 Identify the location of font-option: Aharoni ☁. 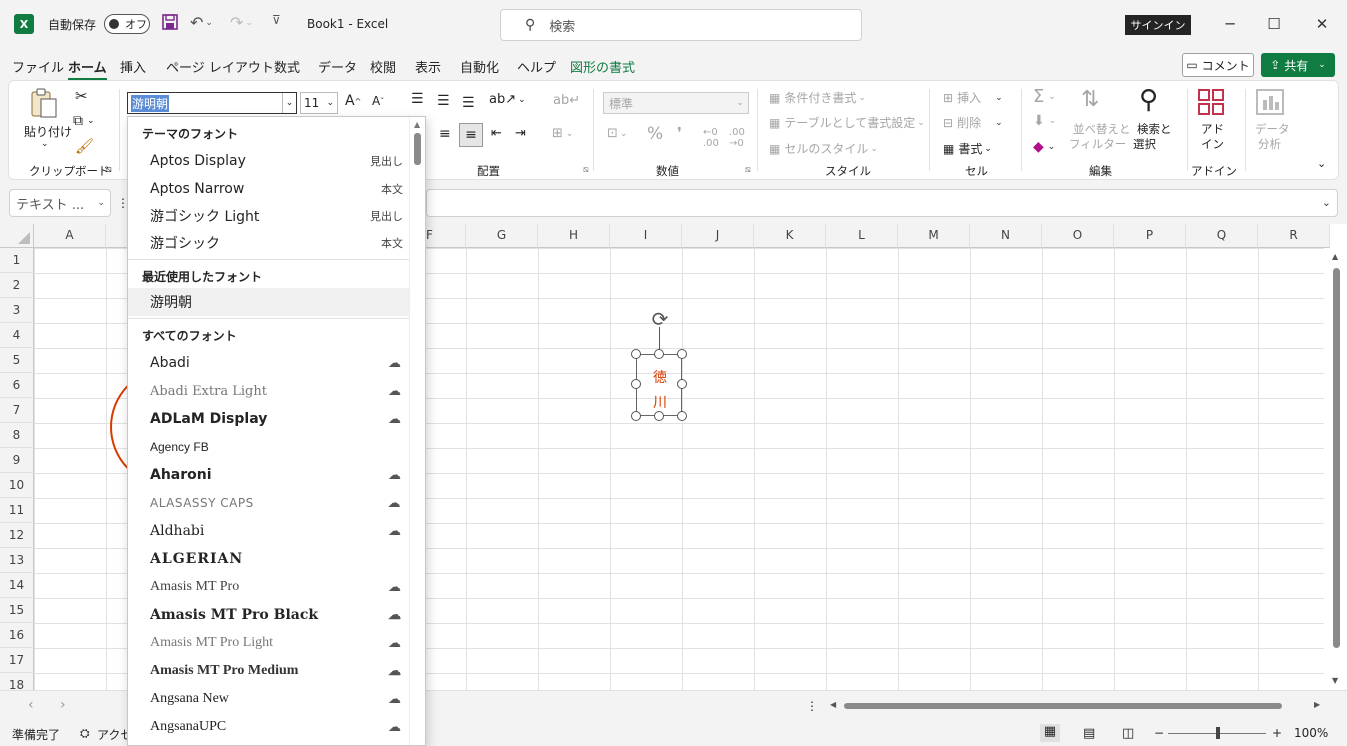
(268, 475).